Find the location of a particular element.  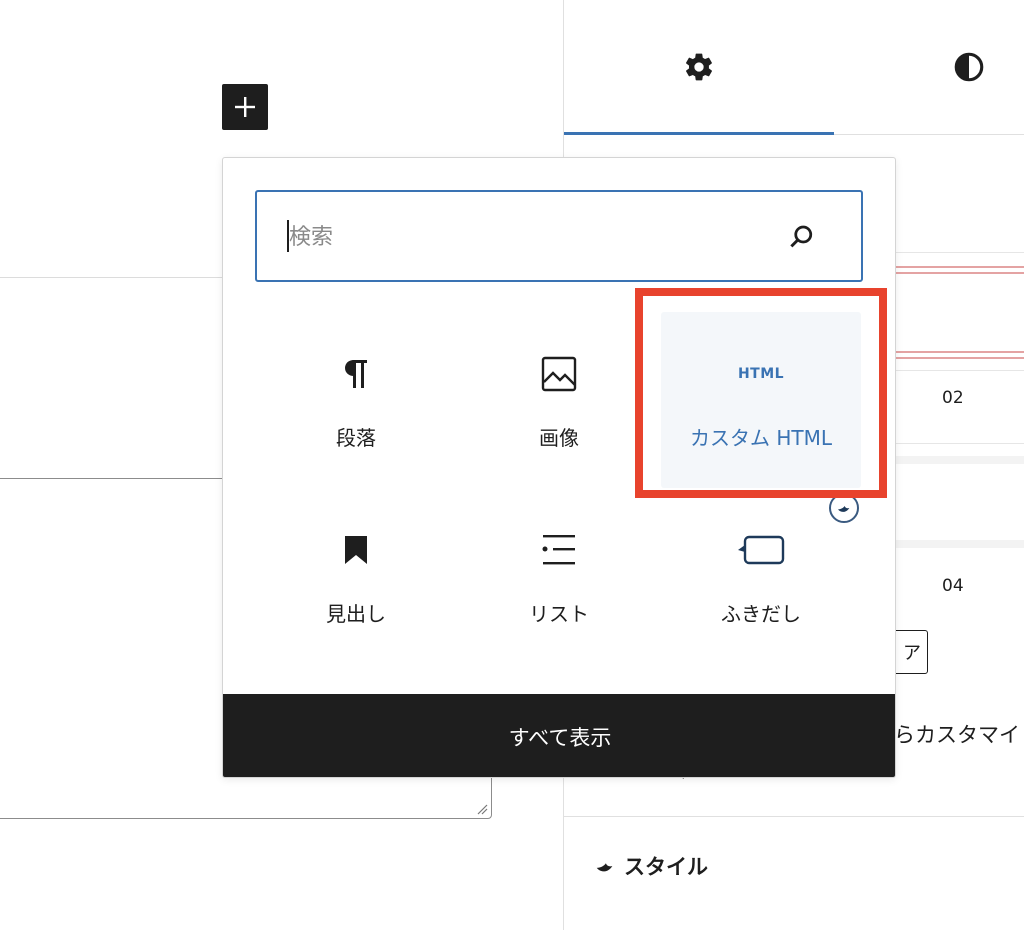

block-item-label: 画像 is located at coordinates (559, 438).